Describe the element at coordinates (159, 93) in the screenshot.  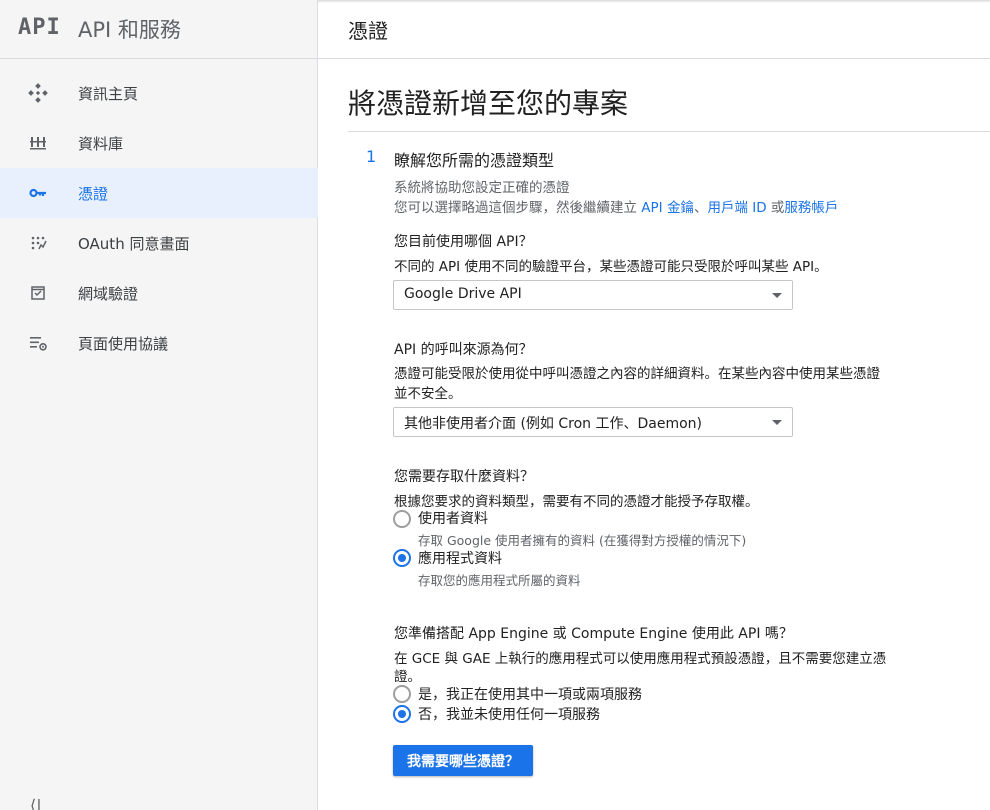
I see `sidebar-item-dashboard: 資訊主頁` at that location.